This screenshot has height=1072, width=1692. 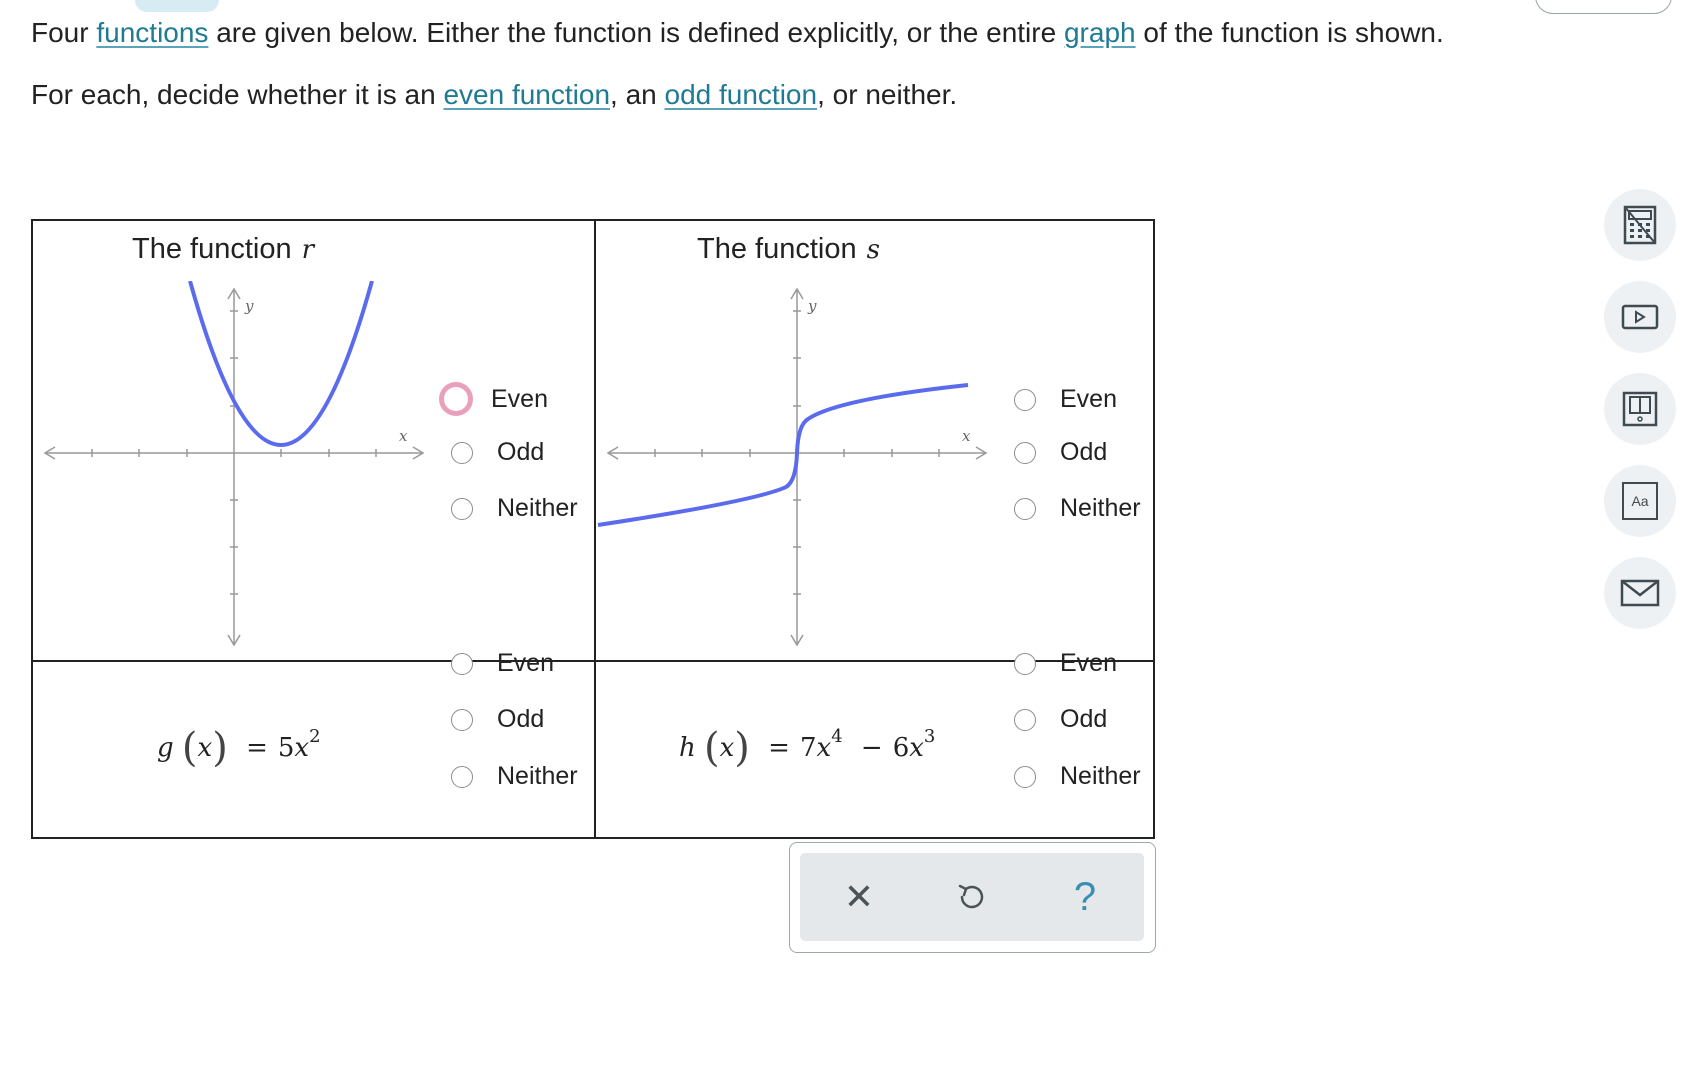 I want to click on choice-g-even: Even, so click(x=502, y=663).